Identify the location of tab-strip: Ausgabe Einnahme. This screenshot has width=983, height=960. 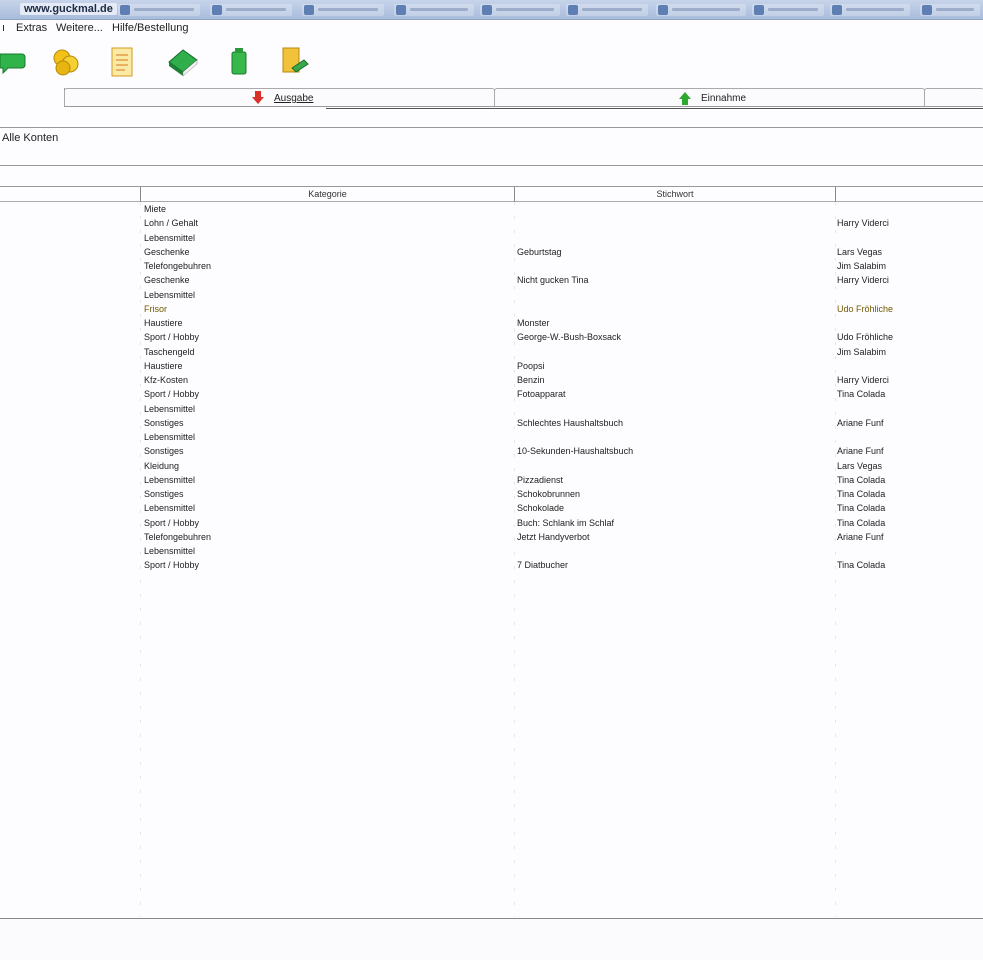
(491, 98).